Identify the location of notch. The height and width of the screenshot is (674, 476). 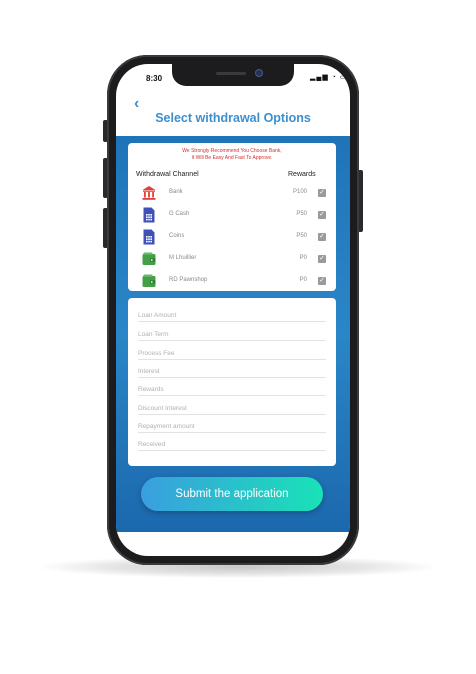
(233, 75).